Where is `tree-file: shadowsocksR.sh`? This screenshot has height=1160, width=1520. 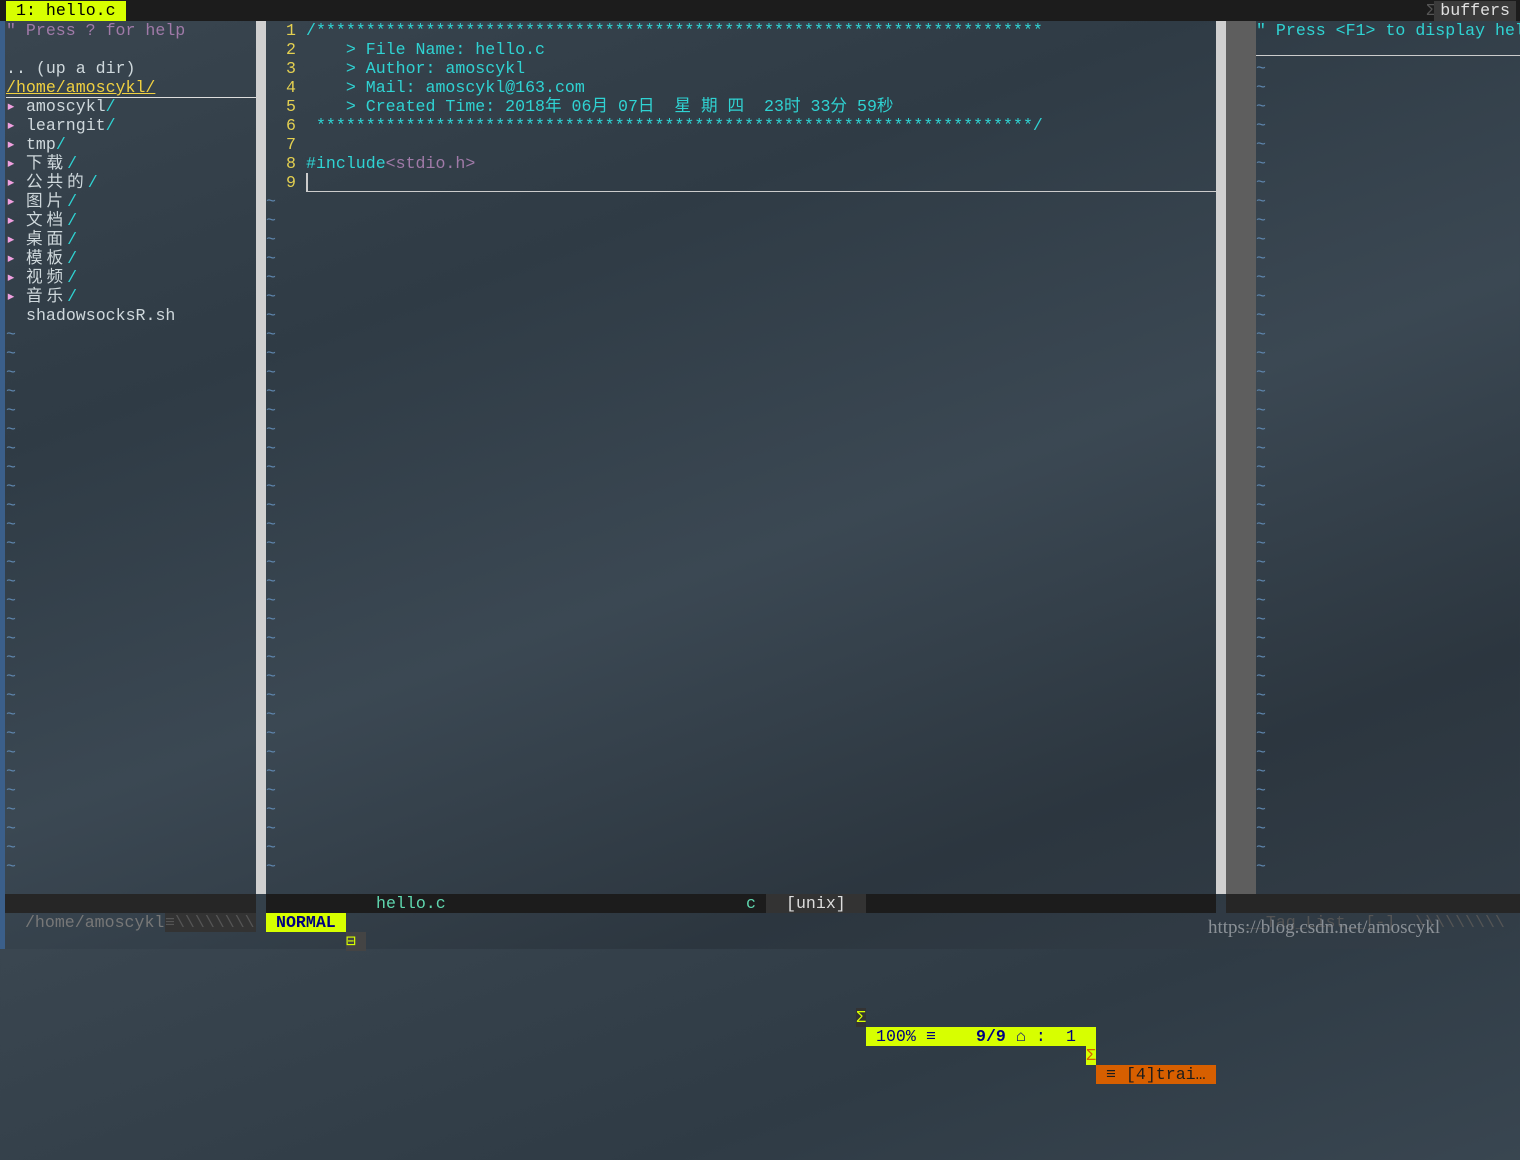 tree-file: shadowsocksR.sh is located at coordinates (100, 315).